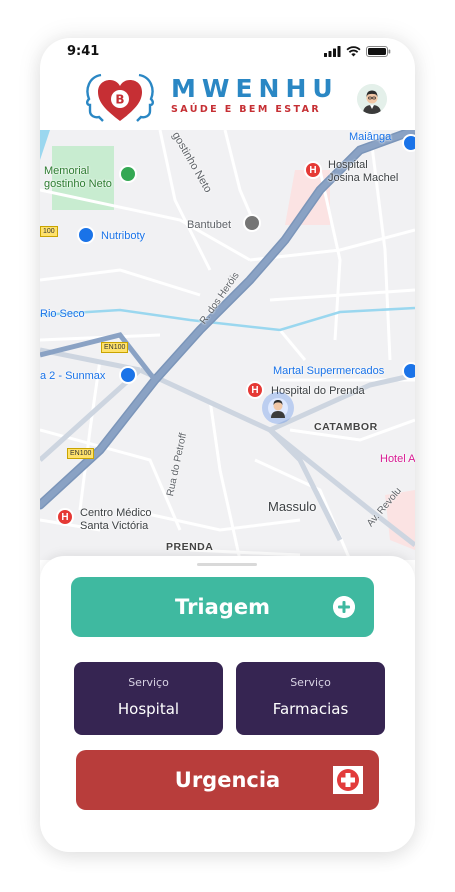  I want to click on status-bar: 9:41, so click(227, 53).